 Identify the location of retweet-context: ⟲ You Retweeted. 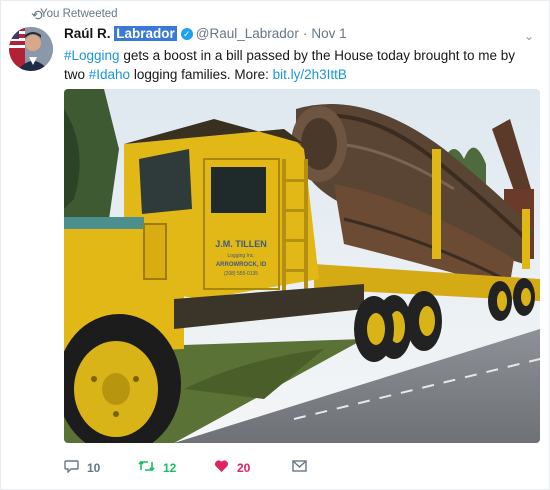
(74, 15).